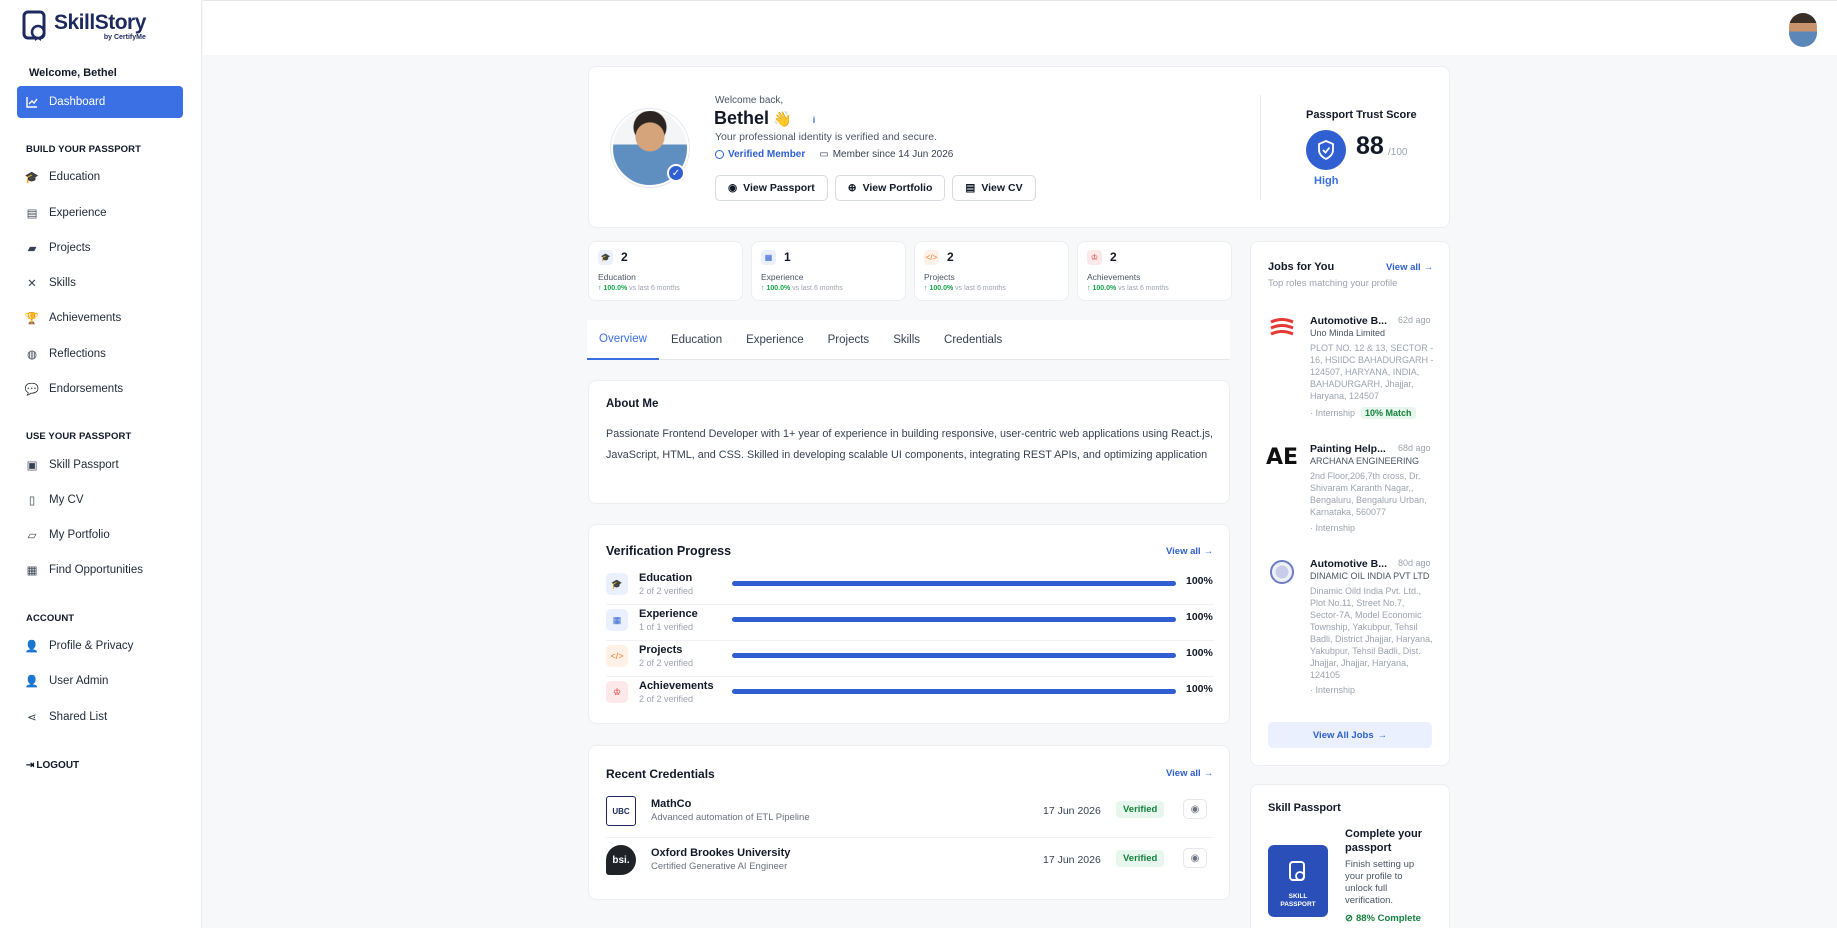  I want to click on stat-education: 🎓 2 Education ↑ 100.0% vs last 6 months, so click(665, 271).